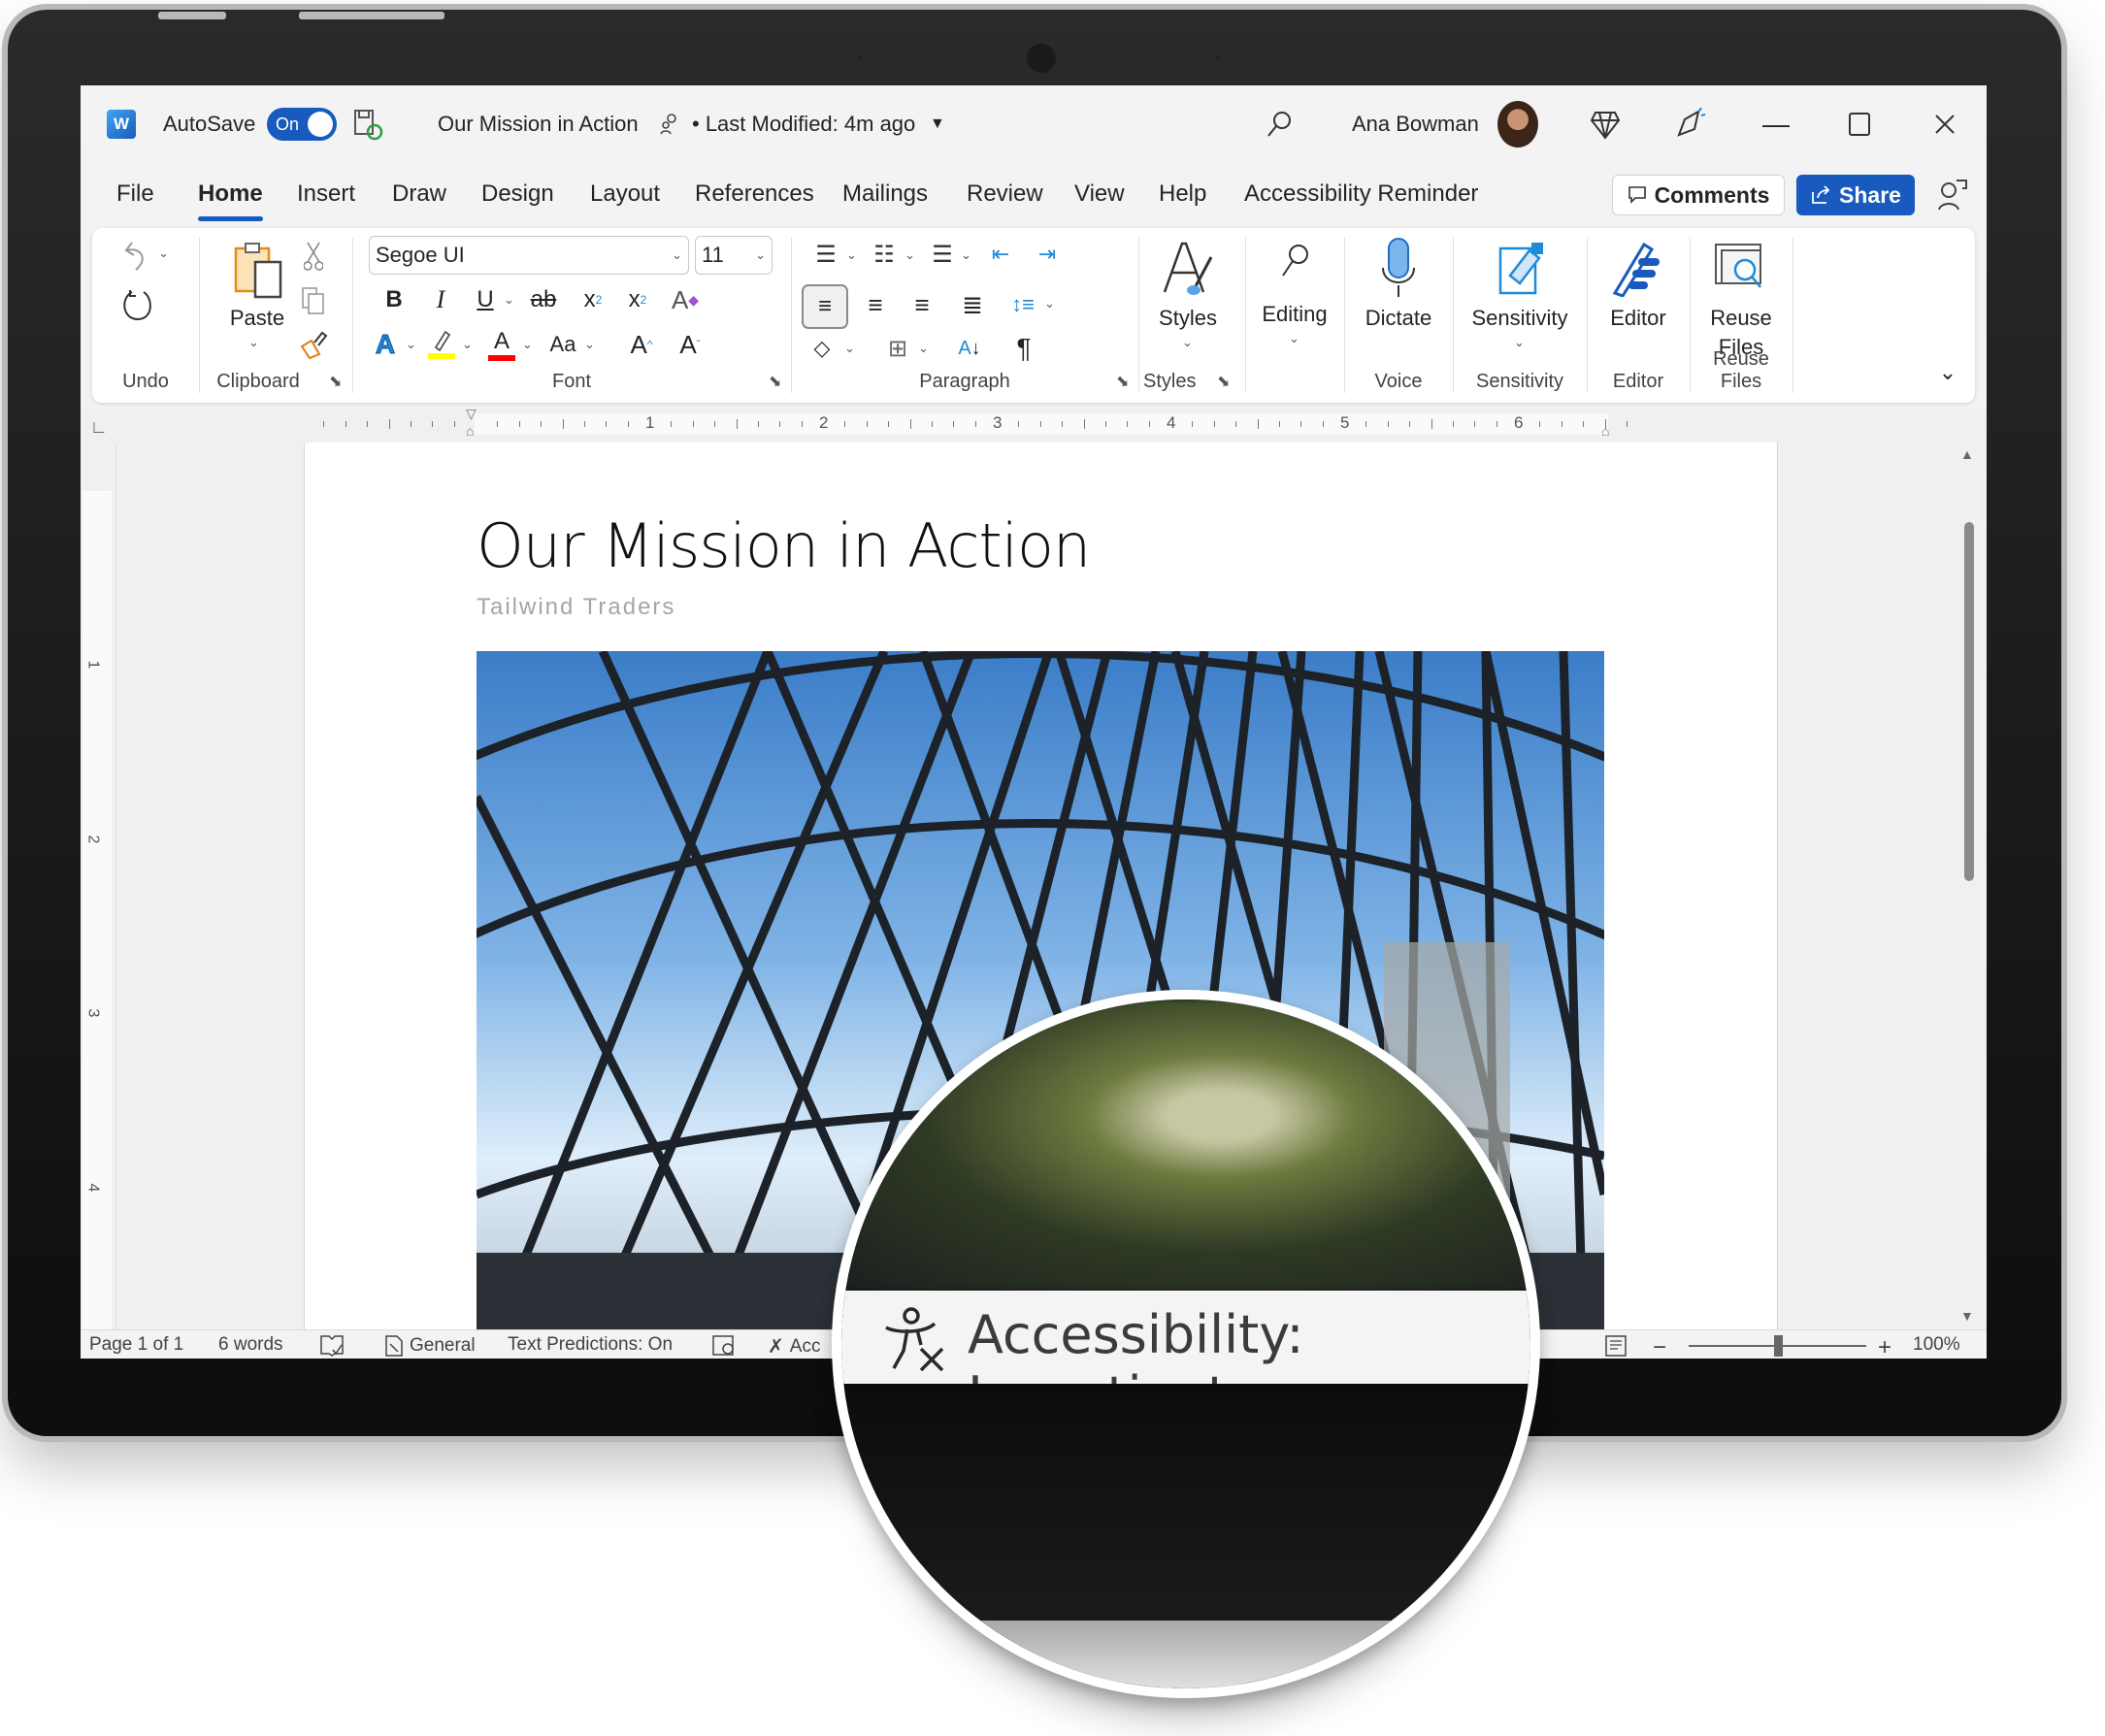 Image resolution: width=2105 pixels, height=1736 pixels. Describe the element at coordinates (775, 381) in the screenshot. I see `font-launcher-icon: ⬊` at that location.